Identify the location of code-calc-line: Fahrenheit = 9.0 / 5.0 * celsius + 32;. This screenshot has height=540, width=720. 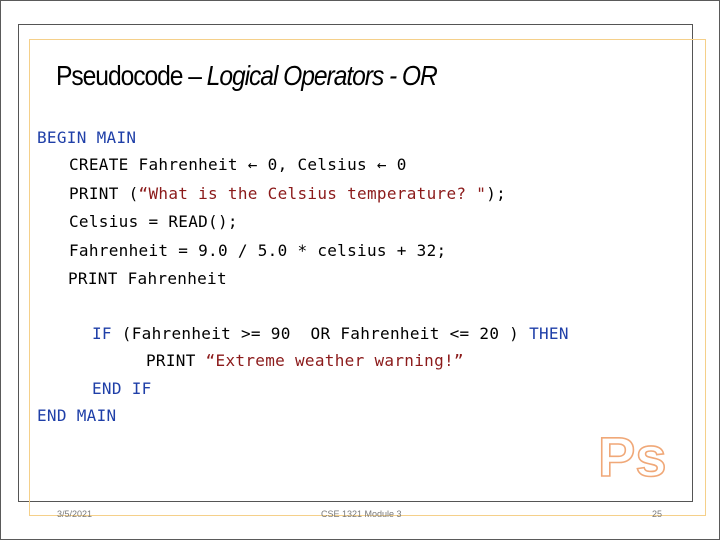
(258, 250).